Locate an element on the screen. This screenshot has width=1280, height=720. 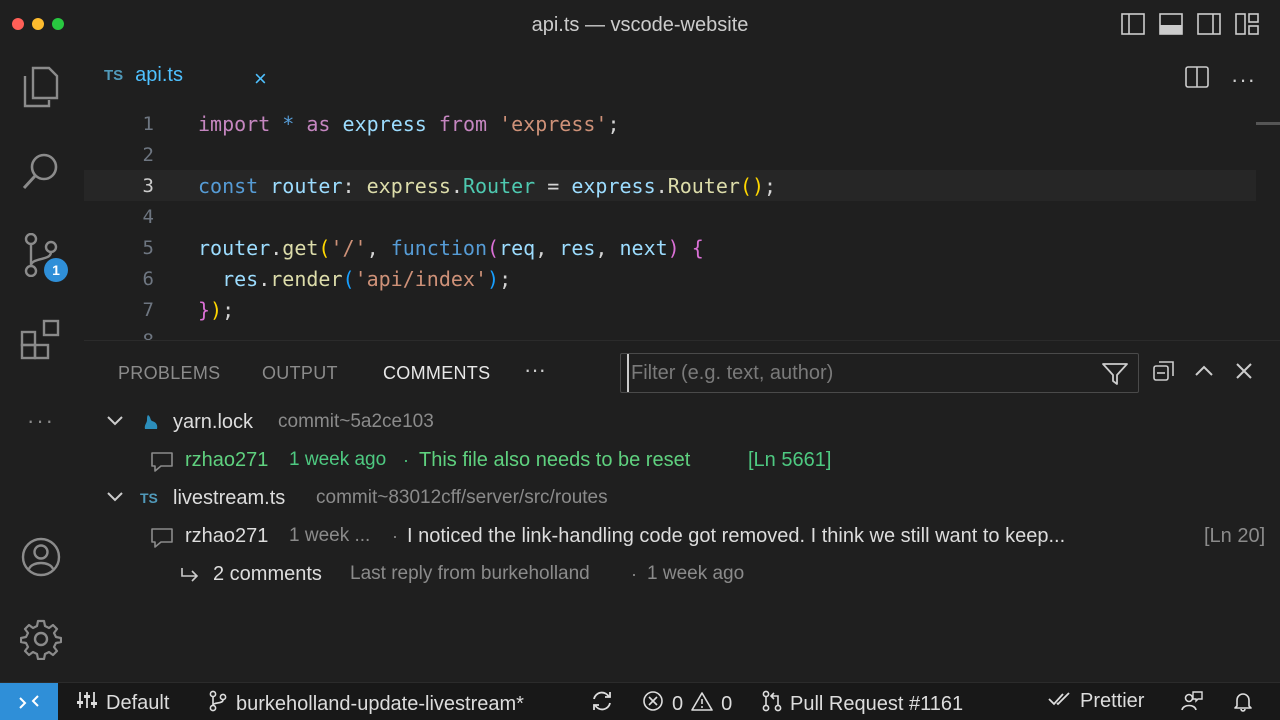
reply-arrow-icon is located at coordinates (190, 577).